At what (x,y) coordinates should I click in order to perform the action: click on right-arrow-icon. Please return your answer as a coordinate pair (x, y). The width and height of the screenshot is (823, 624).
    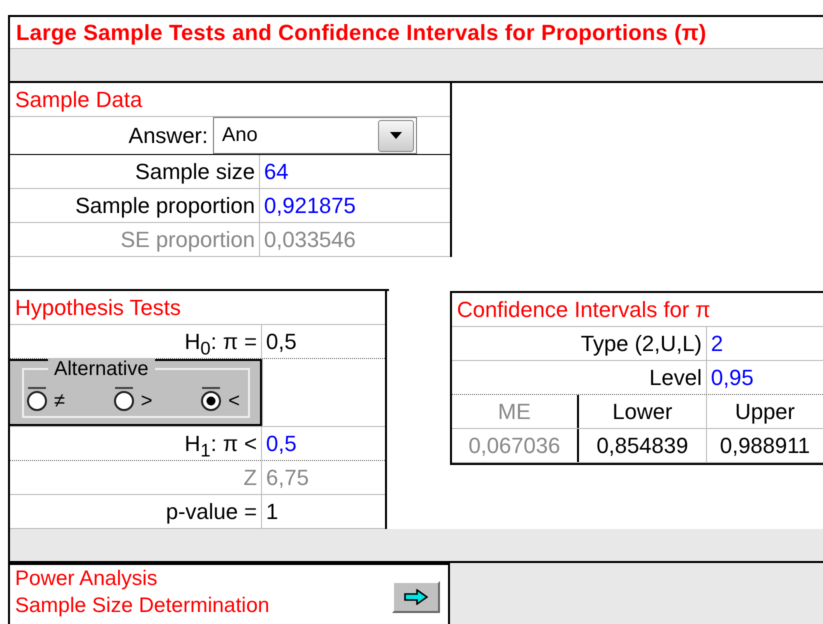
    Looking at the image, I should click on (416, 597).